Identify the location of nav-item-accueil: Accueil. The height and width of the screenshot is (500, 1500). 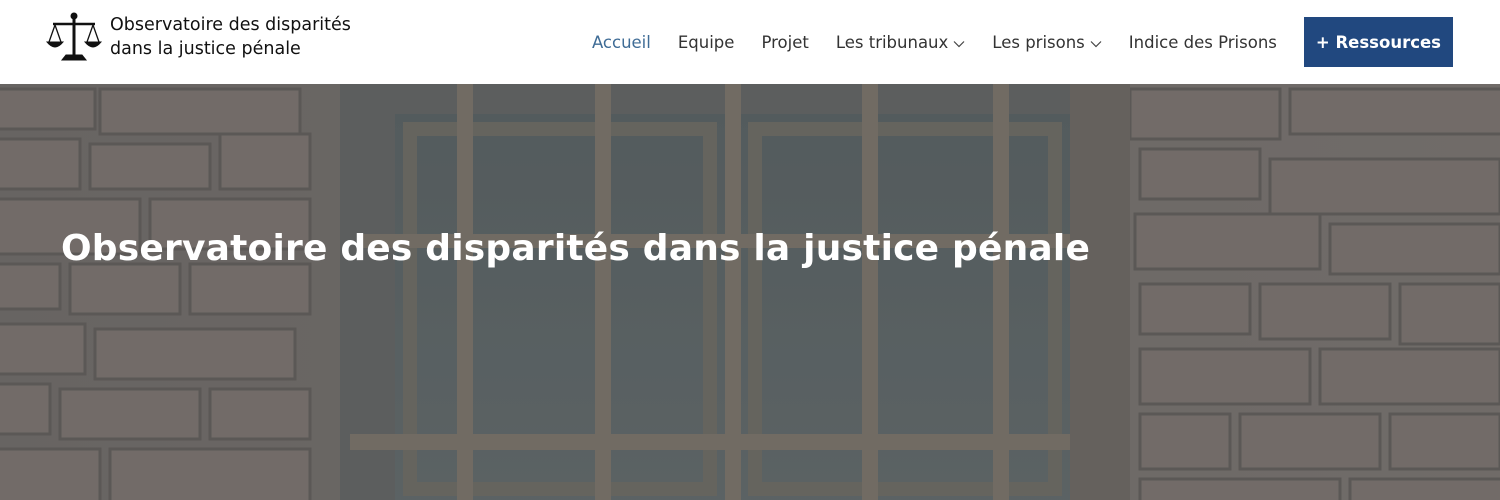
(621, 42).